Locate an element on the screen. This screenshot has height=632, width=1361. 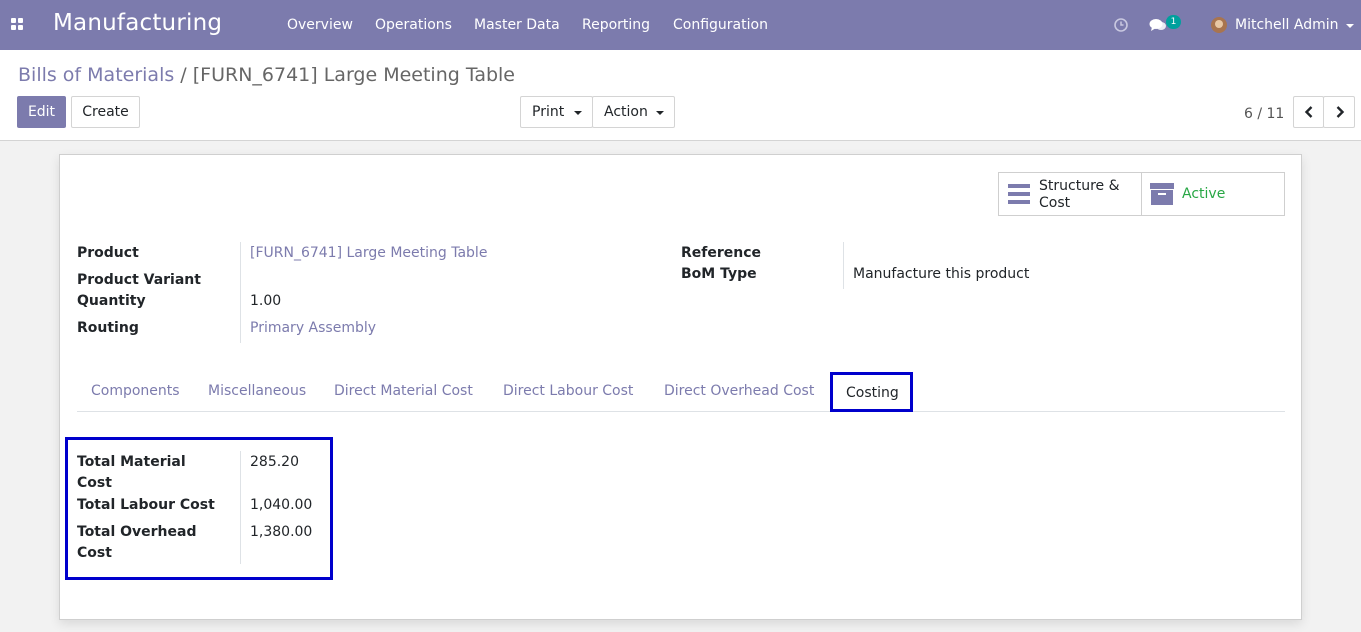
product-label: Product is located at coordinates (108, 253).